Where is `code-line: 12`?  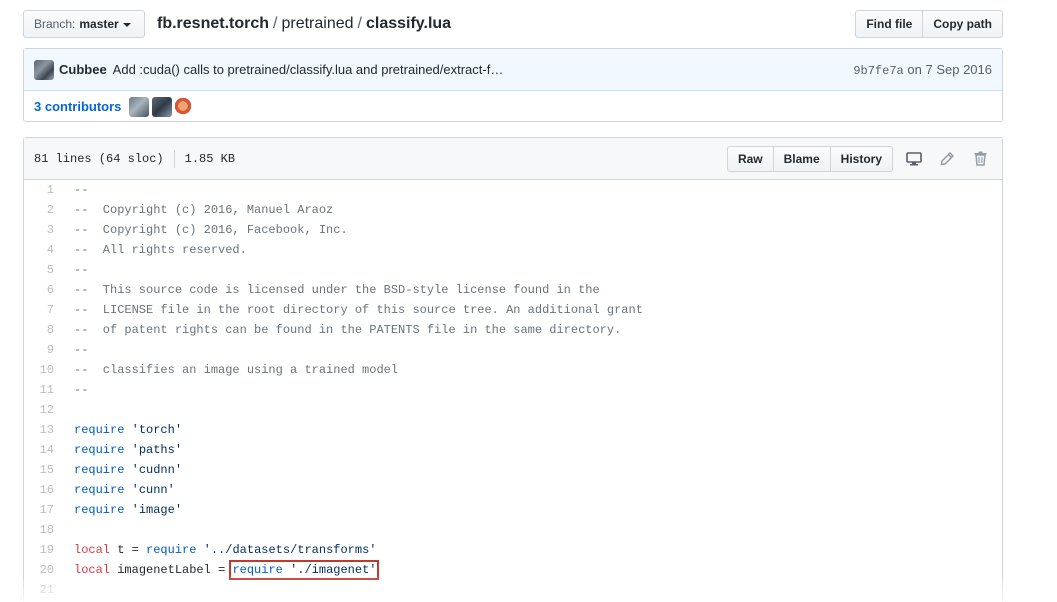
code-line: 12 is located at coordinates (513, 410).